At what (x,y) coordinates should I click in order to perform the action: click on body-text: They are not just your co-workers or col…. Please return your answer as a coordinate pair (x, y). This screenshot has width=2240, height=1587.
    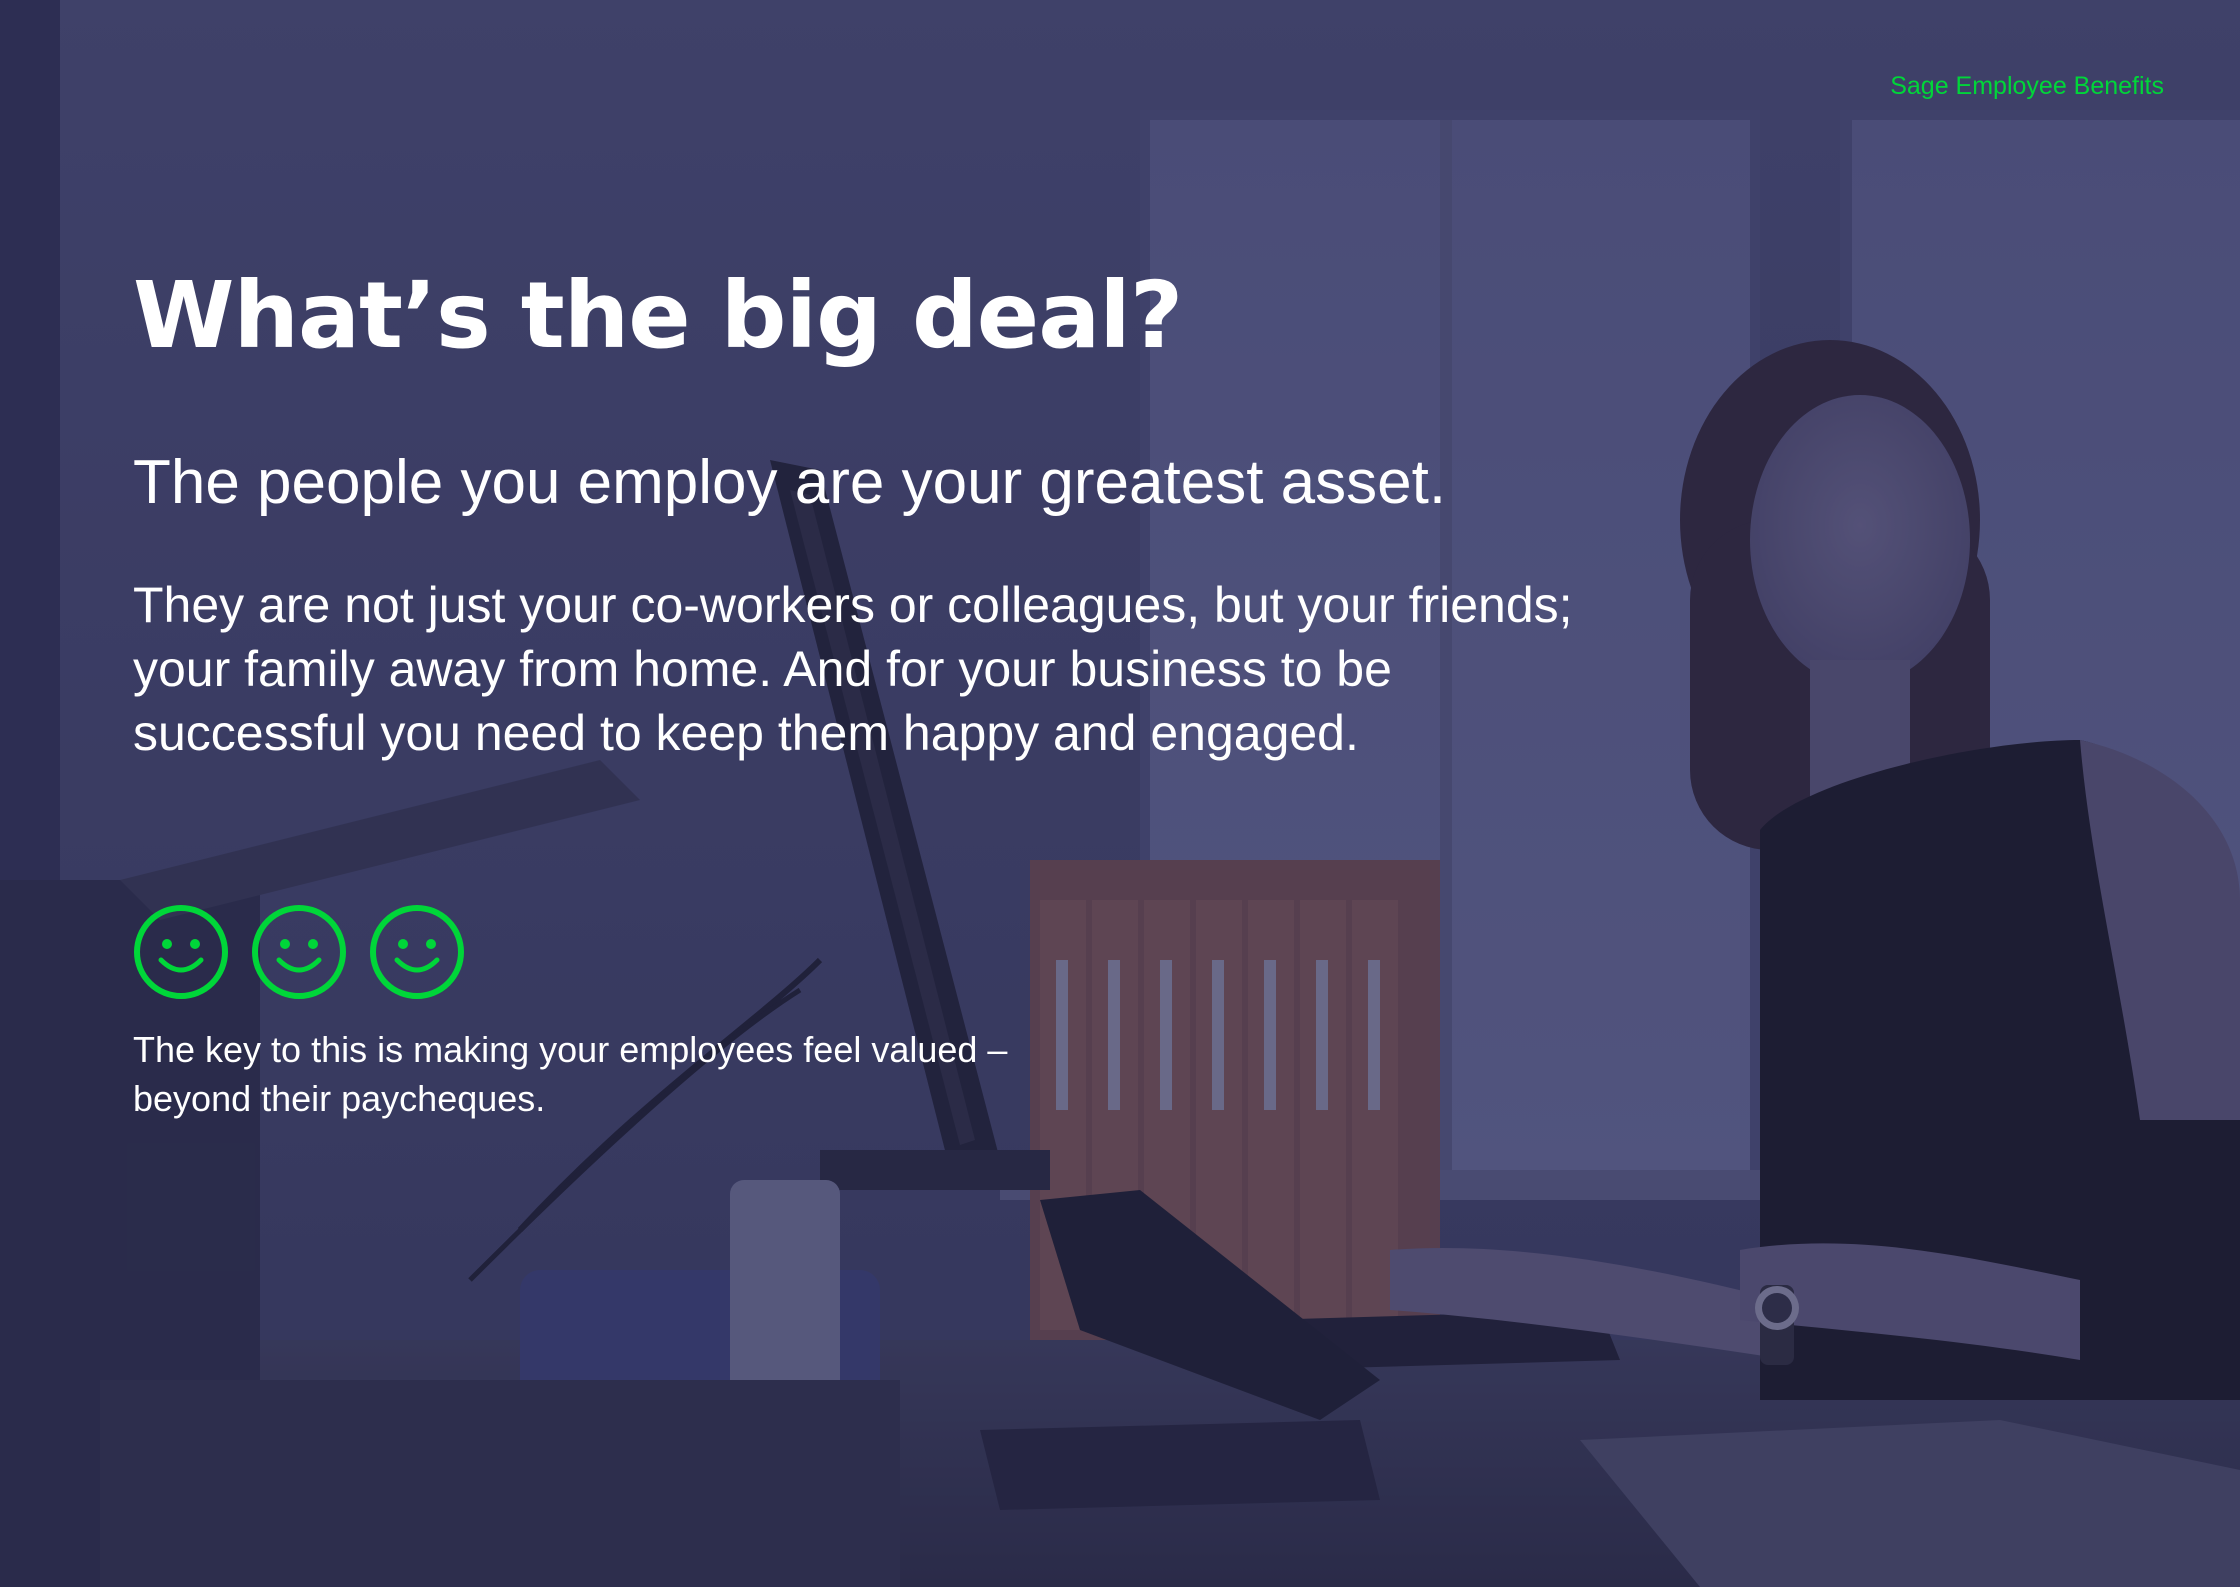
    Looking at the image, I should click on (853, 669).